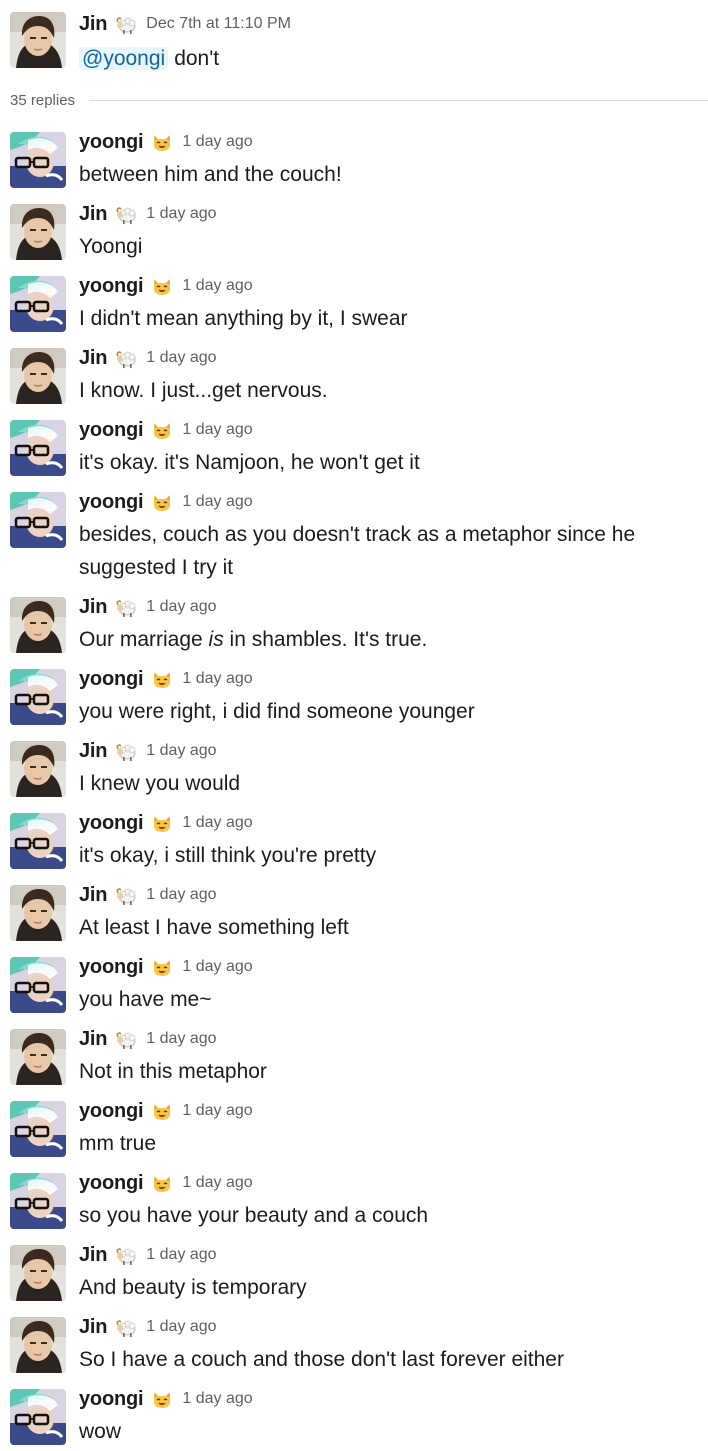 This screenshot has height=1451, width=708. Describe the element at coordinates (111, 246) in the screenshot. I see `message-text: Yoongi` at that location.